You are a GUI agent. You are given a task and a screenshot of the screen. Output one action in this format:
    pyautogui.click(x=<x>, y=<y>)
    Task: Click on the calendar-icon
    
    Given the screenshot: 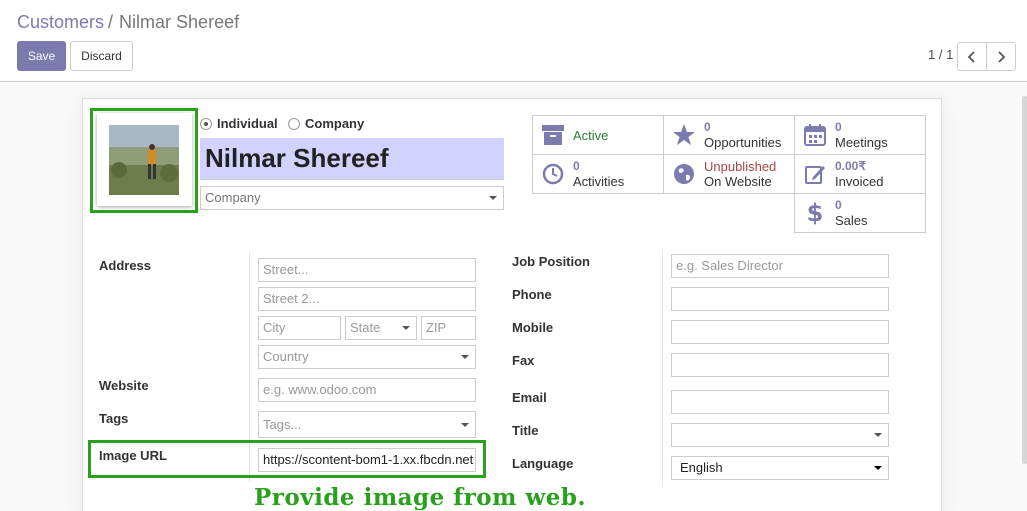 What is the action you would take?
    pyautogui.click(x=815, y=135)
    